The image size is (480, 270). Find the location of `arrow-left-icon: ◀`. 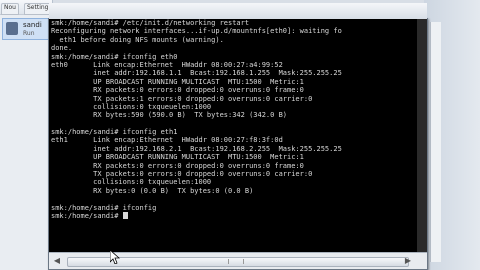

arrow-left-icon: ◀ is located at coordinates (57, 261).